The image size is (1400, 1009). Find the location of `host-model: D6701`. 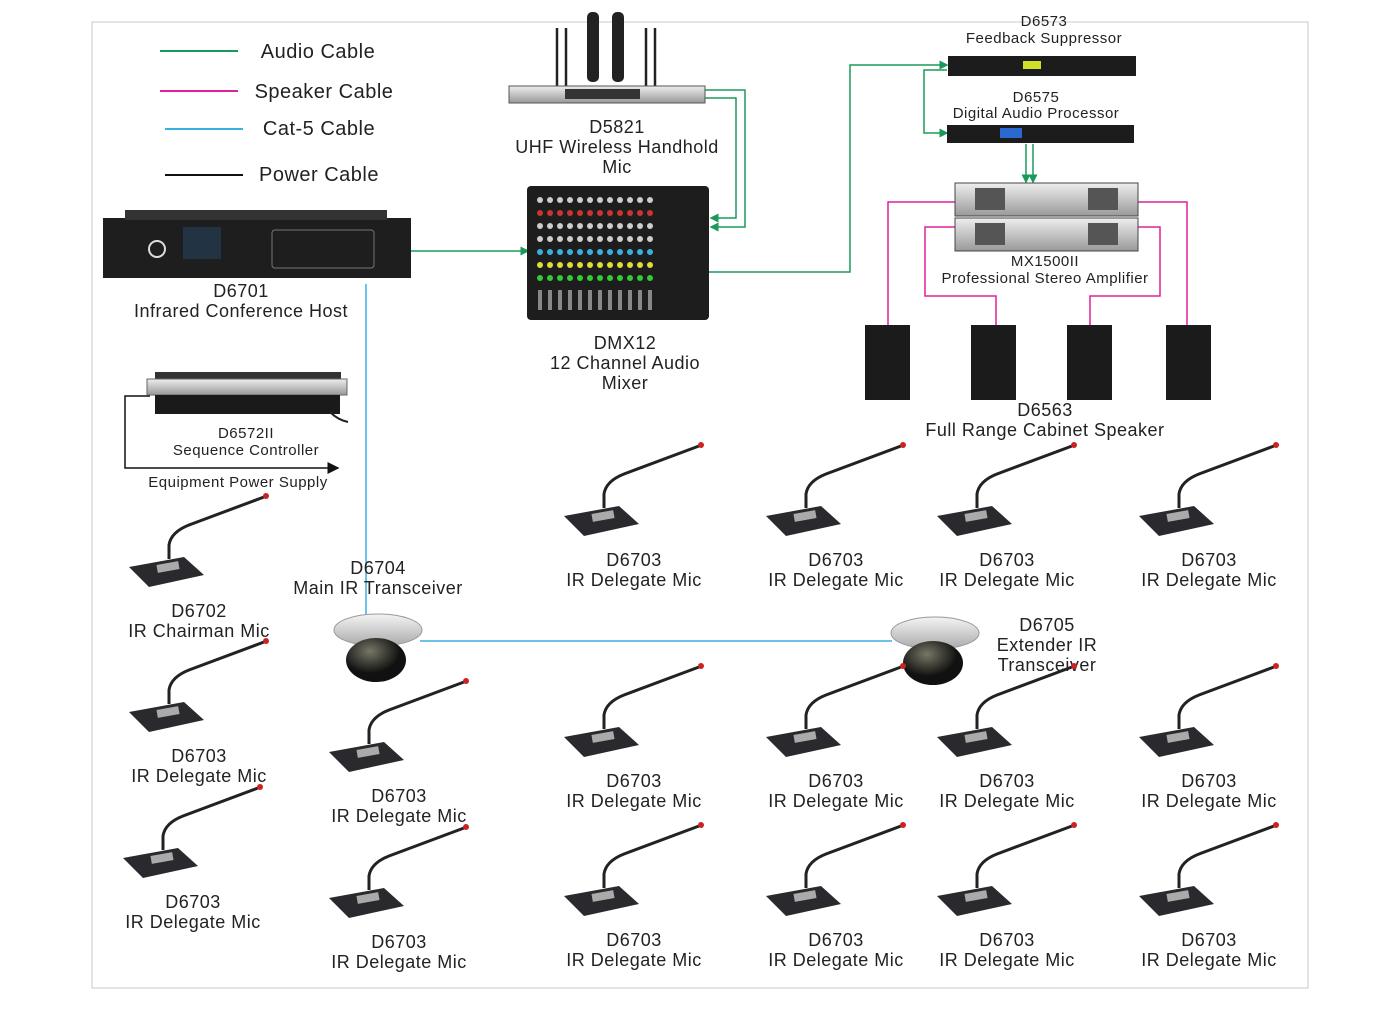

host-model: D6701 is located at coordinates (241, 291).